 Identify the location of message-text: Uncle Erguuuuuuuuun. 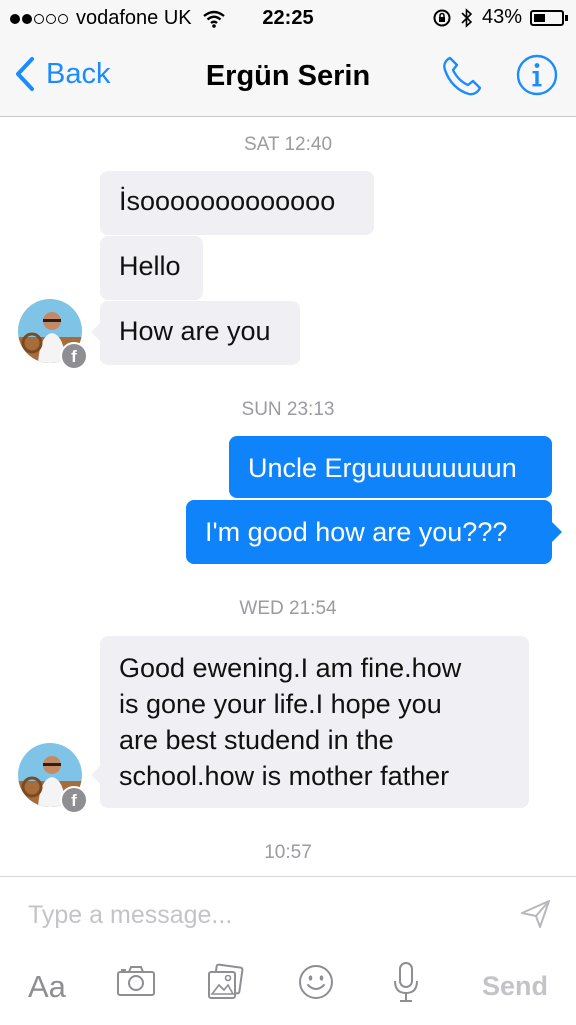
(382, 468).